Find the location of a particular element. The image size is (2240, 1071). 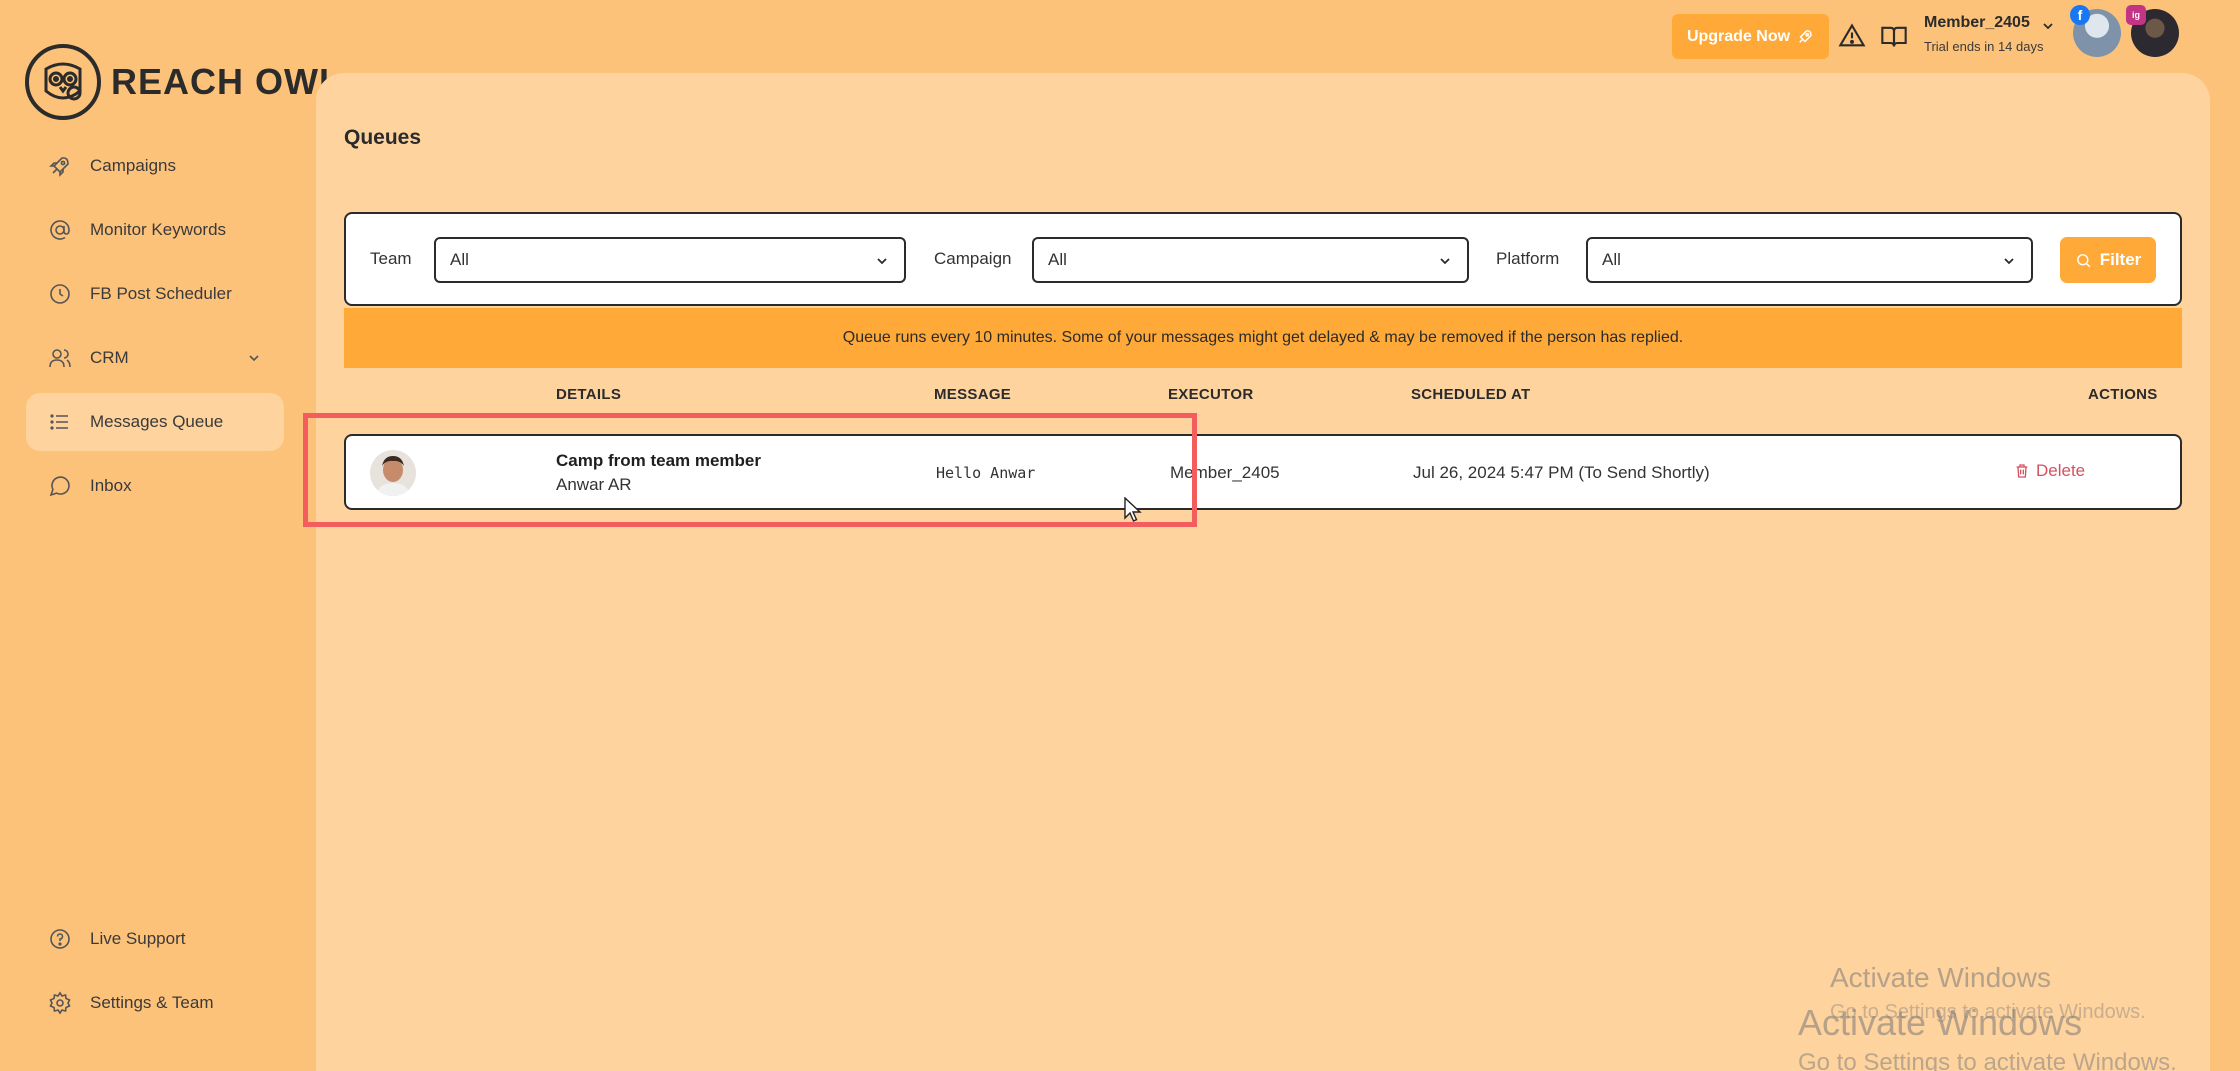

brand-name: REACH OWL is located at coordinates (226, 81).